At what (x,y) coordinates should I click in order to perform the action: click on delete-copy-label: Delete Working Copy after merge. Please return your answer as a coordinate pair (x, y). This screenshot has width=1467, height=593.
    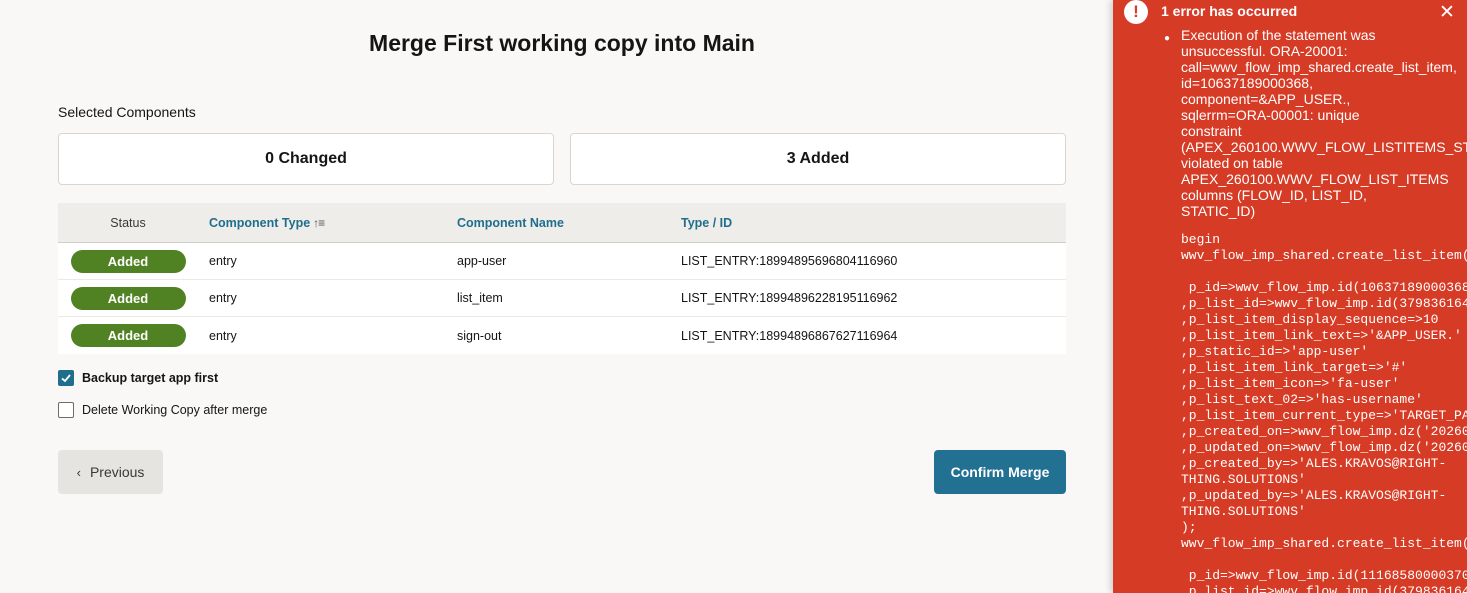
    Looking at the image, I should click on (175, 410).